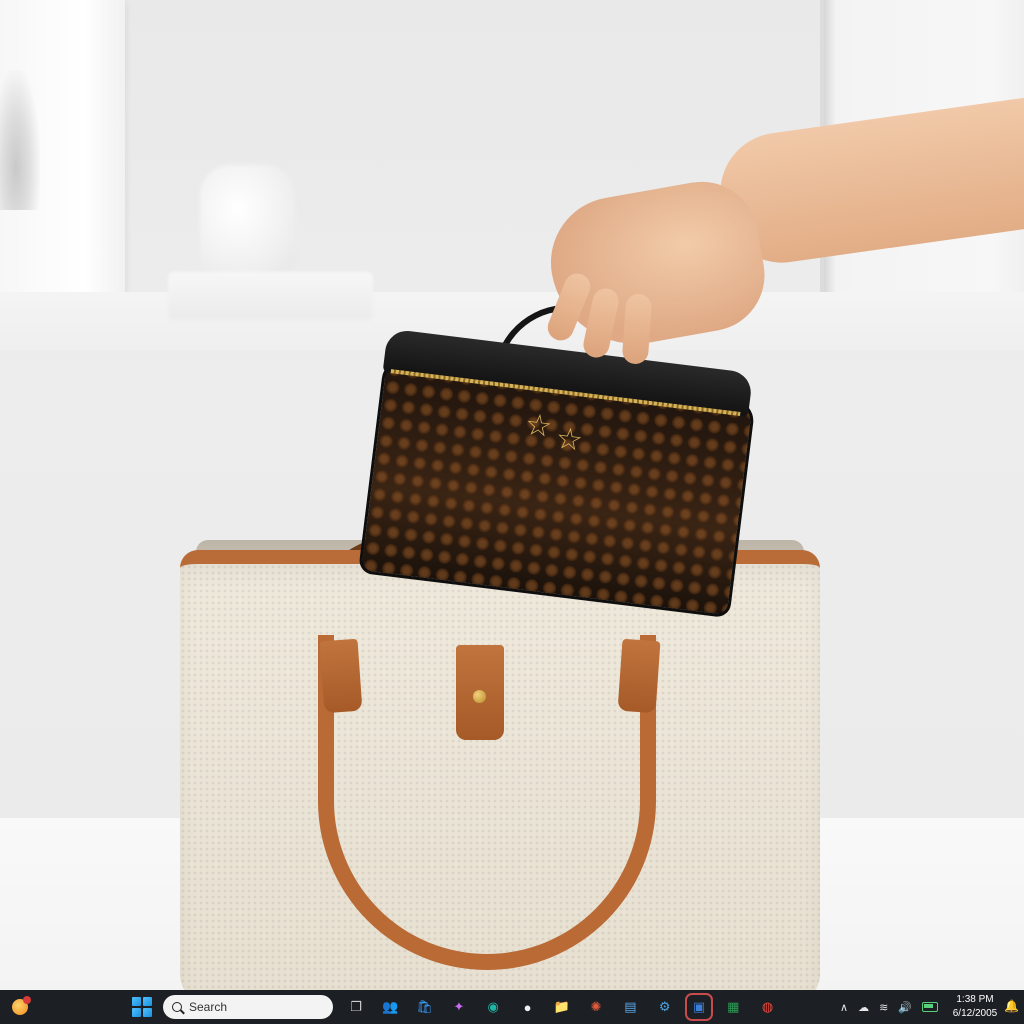  Describe the element at coordinates (177, 1007) in the screenshot. I see `search-icon` at that location.